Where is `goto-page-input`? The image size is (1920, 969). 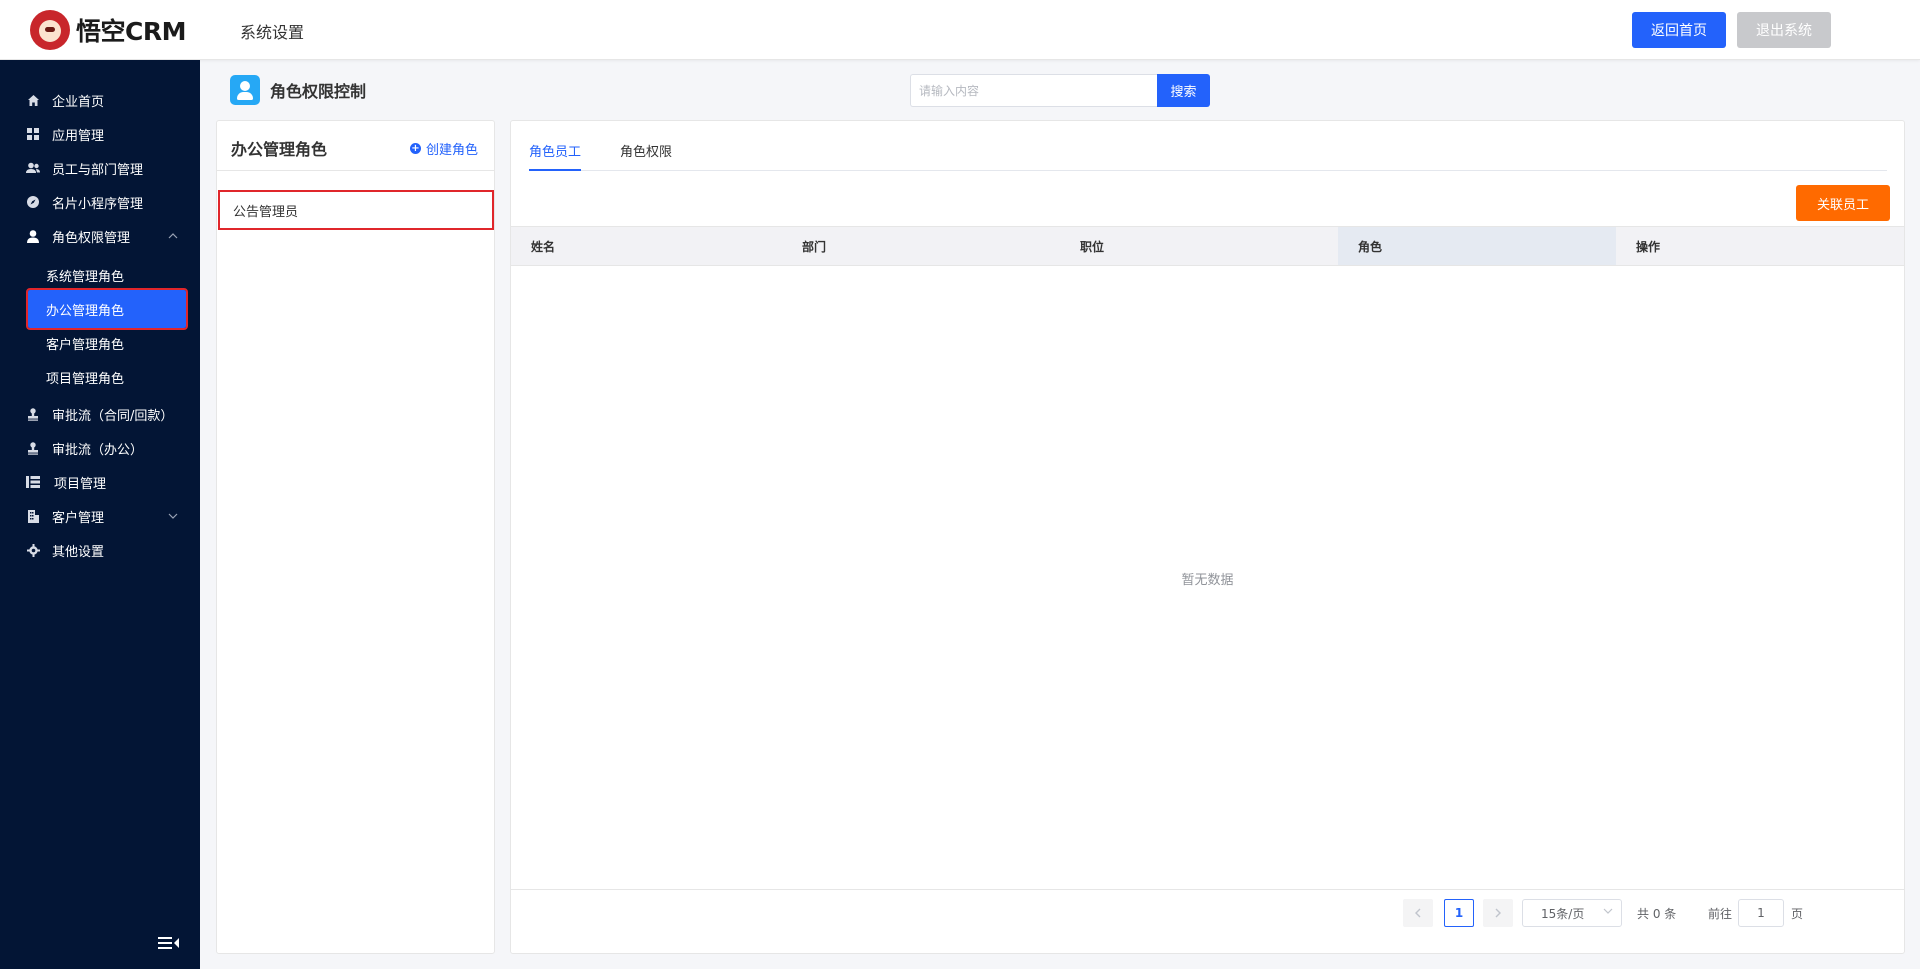
goto-page-input is located at coordinates (1761, 913).